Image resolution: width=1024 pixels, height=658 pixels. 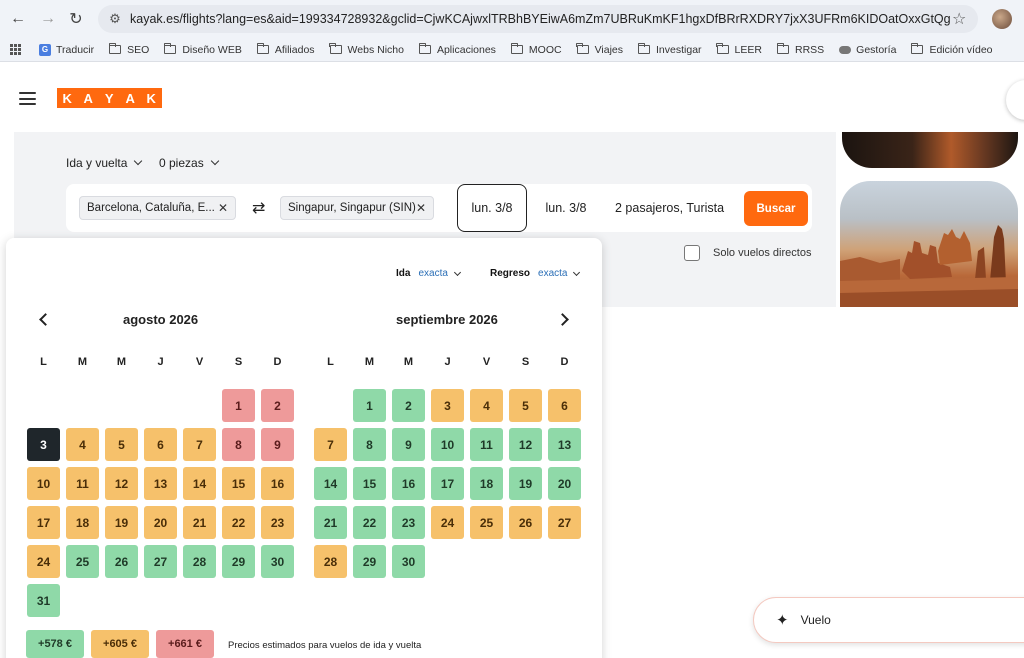 I want to click on day-cell-september: 1, so click(x=369, y=405).